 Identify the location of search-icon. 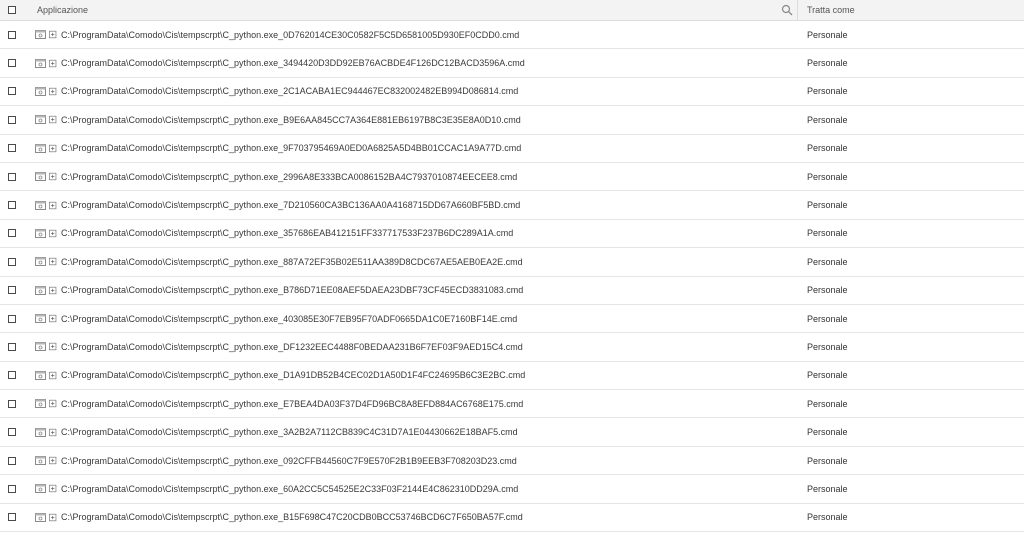
(787, 10).